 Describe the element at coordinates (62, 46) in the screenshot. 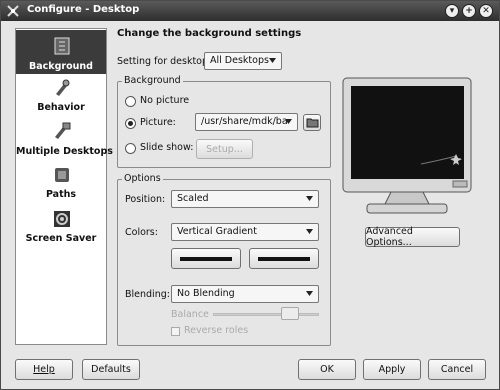

I see `background-icon` at that location.